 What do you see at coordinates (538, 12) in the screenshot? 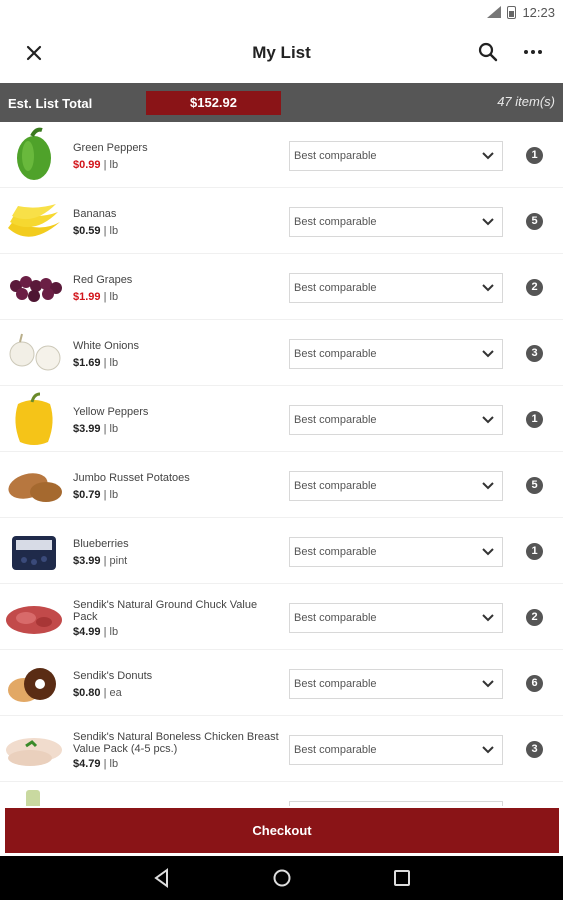
I see `status-time: 12:23` at bounding box center [538, 12].